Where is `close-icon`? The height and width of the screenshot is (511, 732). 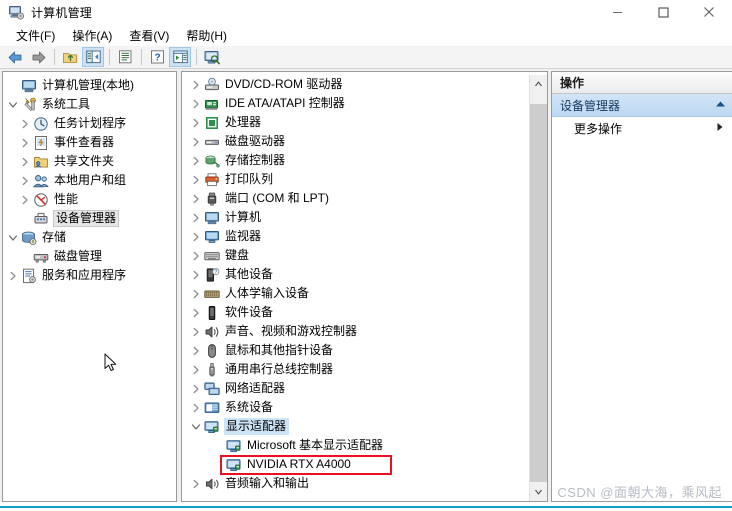 close-icon is located at coordinates (709, 12).